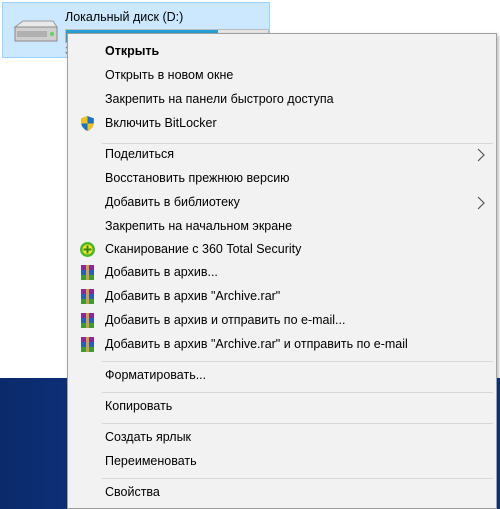 The height and width of the screenshot is (509, 500). I want to click on menu-item-add-to-library-label: Добавить в библиотеку, so click(172, 202).